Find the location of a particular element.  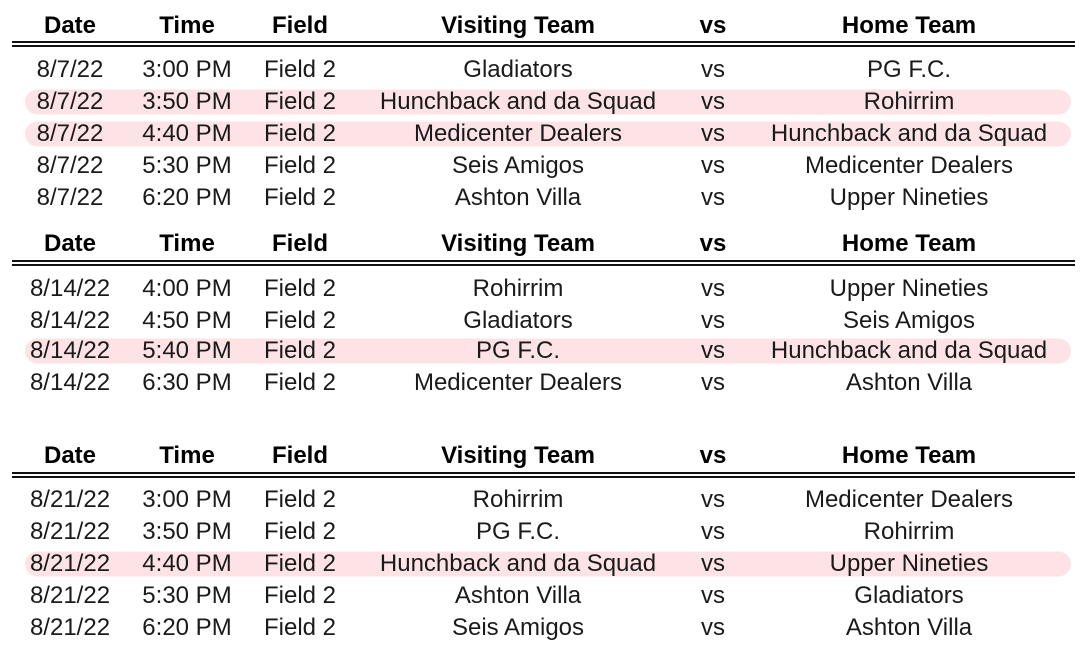

cell-time: 5:40 PM is located at coordinates (187, 350).